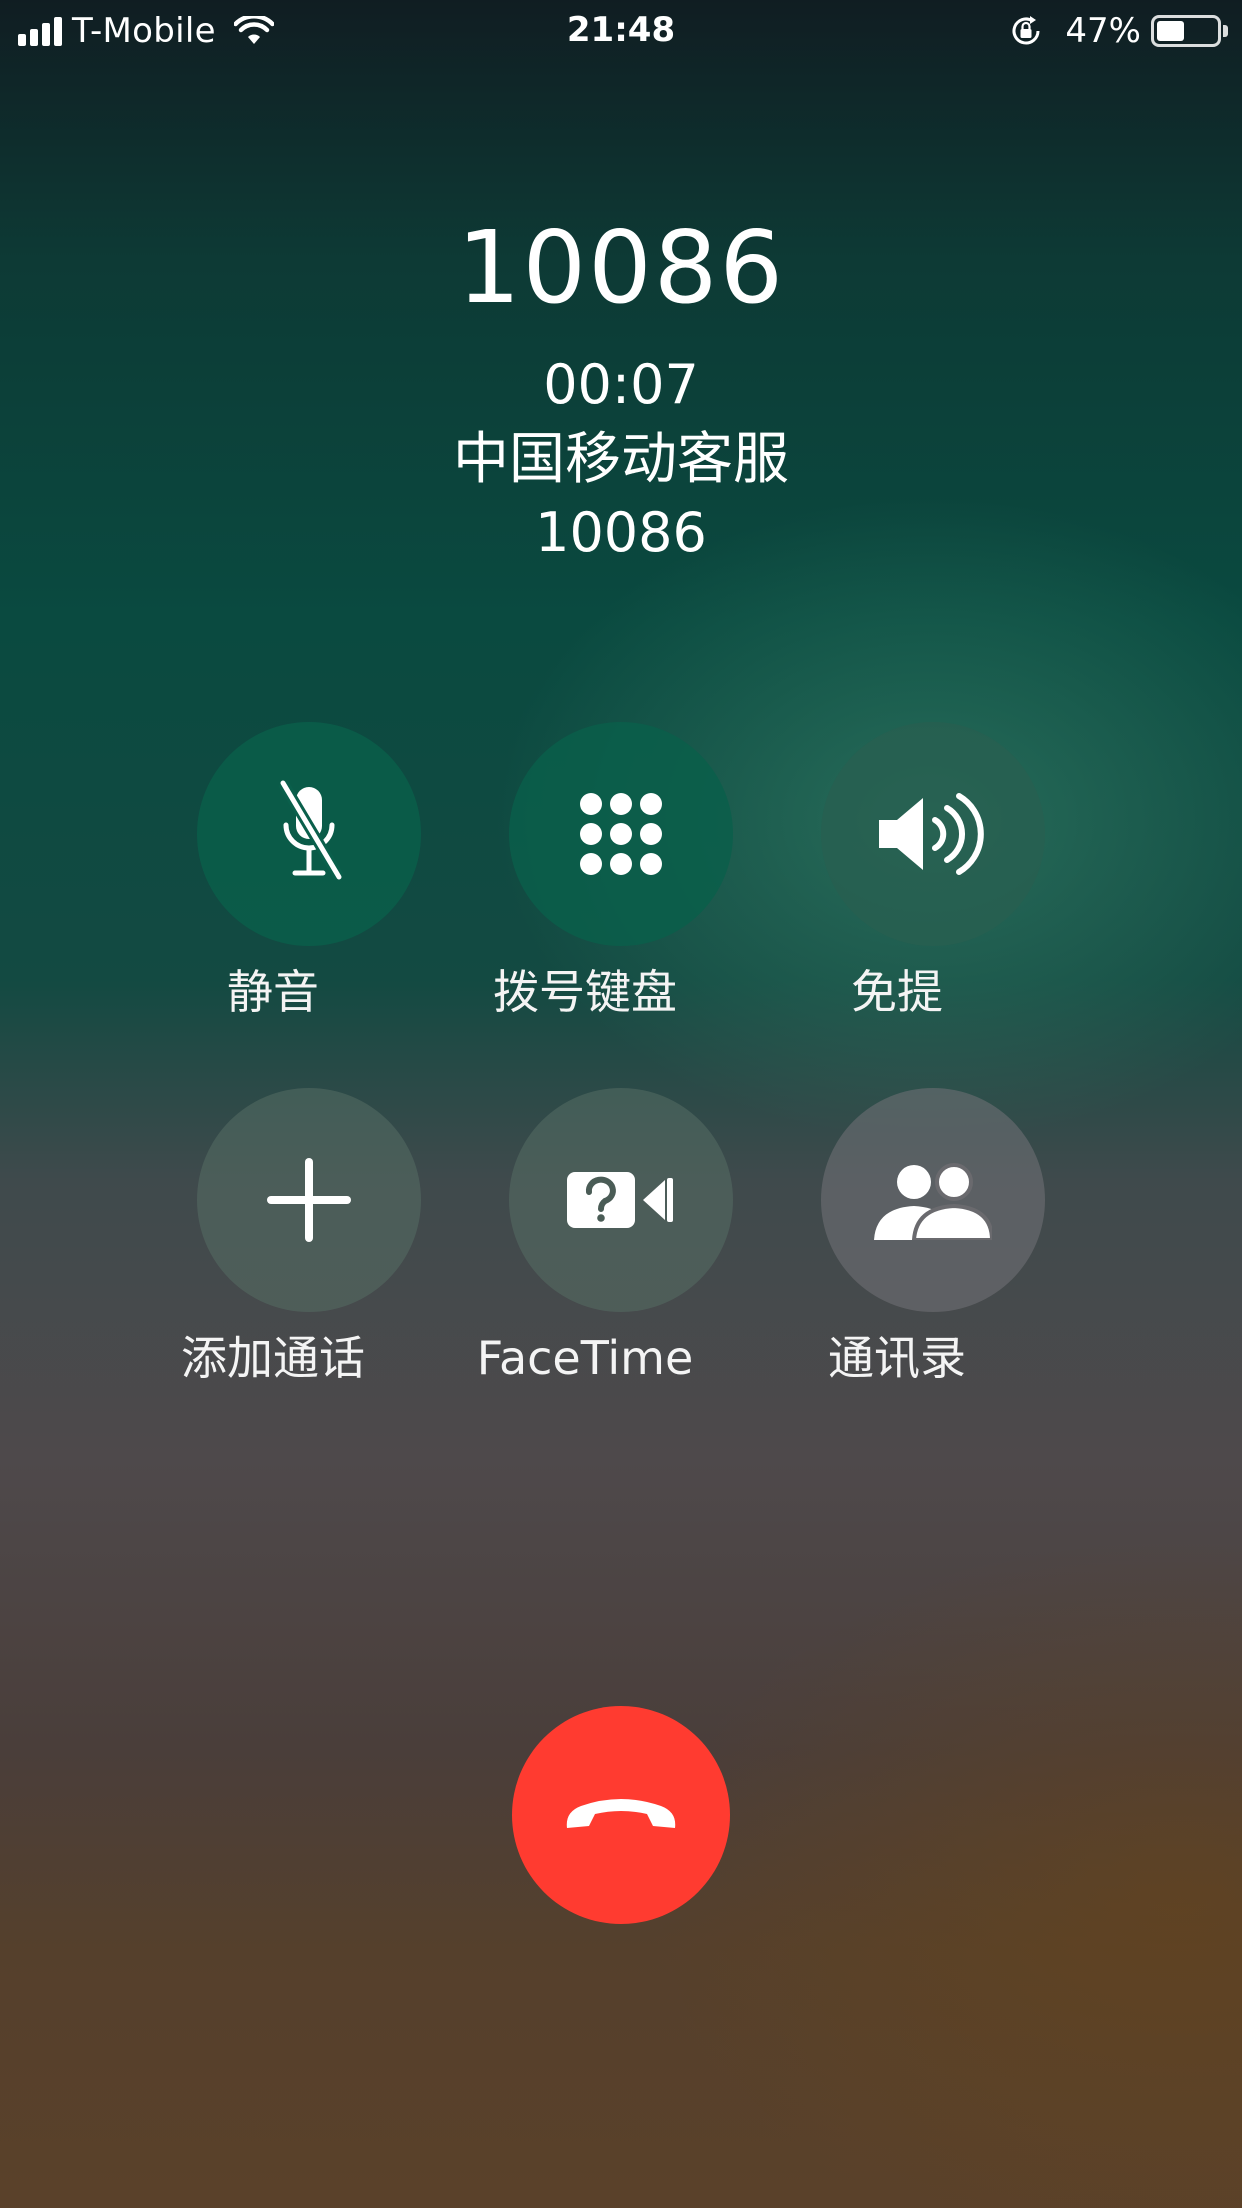 This screenshot has width=1242, height=2208. I want to click on call-duration: 00:07, so click(621, 384).